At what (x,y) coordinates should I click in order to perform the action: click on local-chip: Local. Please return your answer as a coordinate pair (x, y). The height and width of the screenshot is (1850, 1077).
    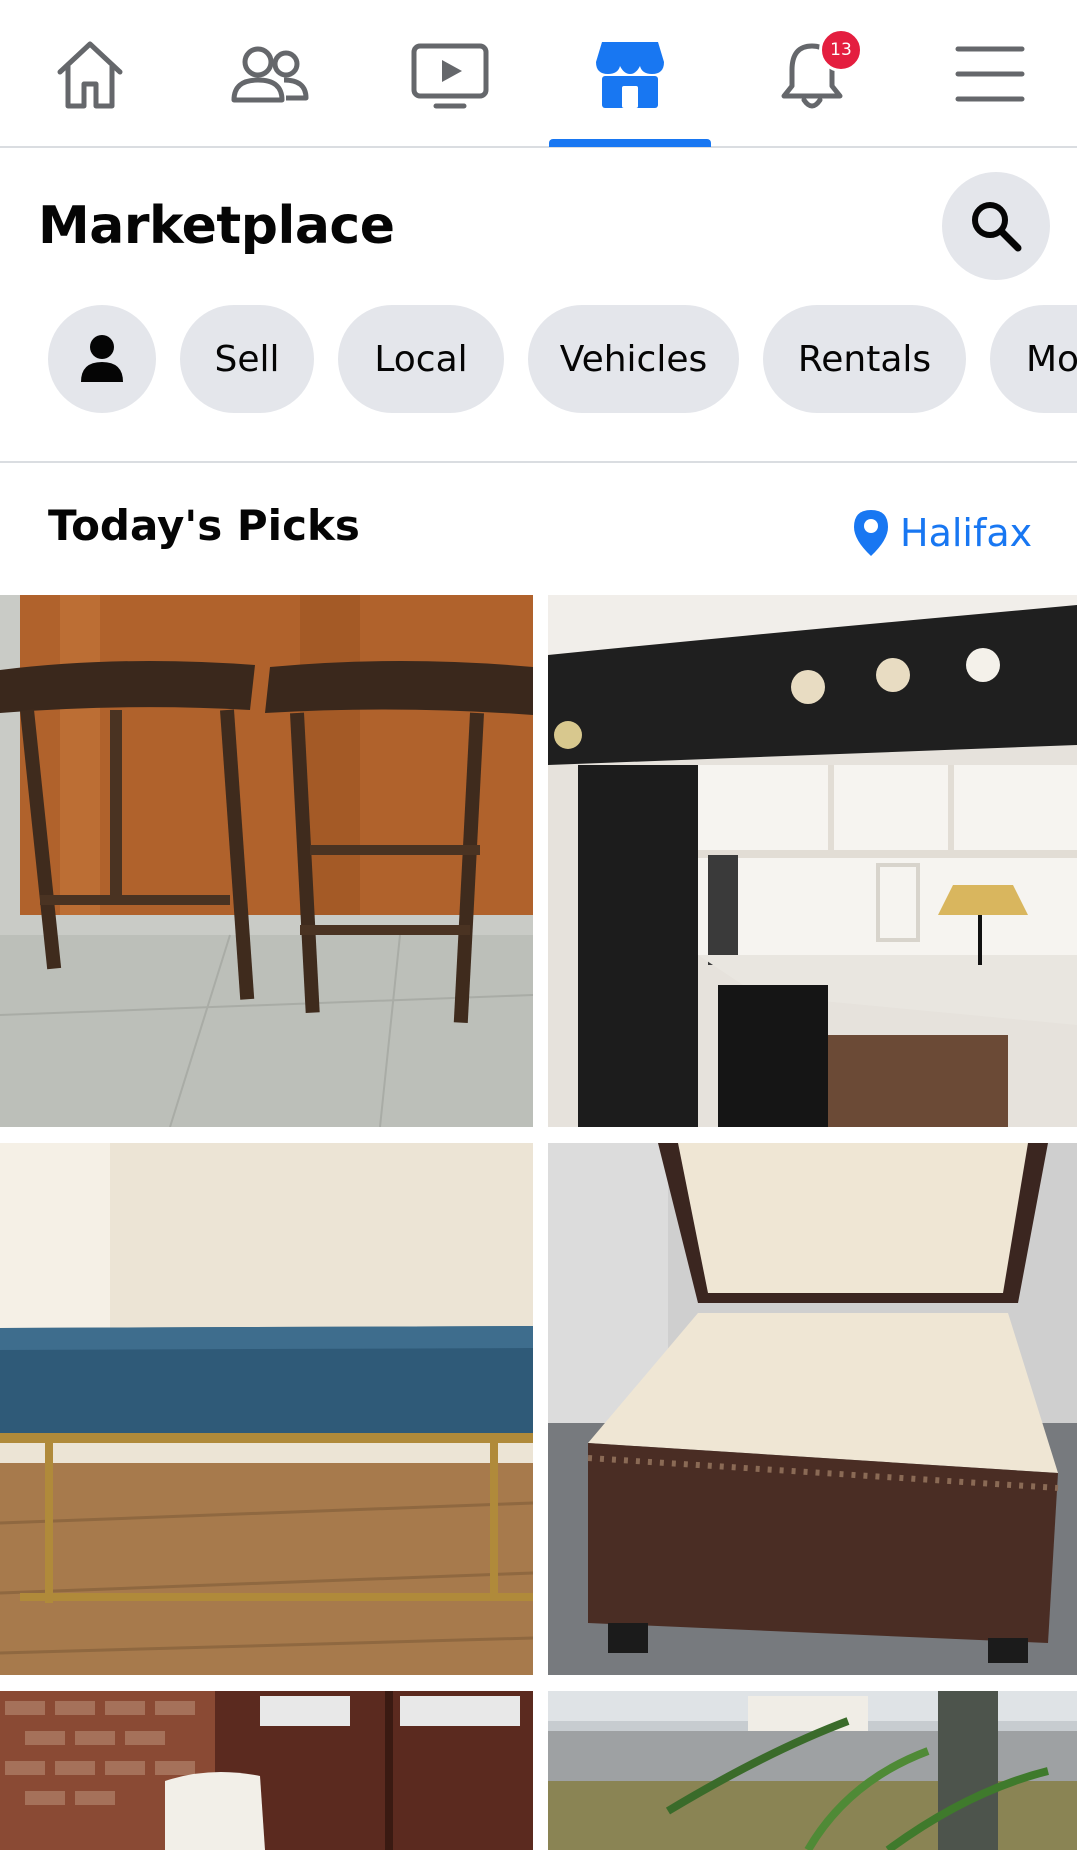
    Looking at the image, I should click on (421, 359).